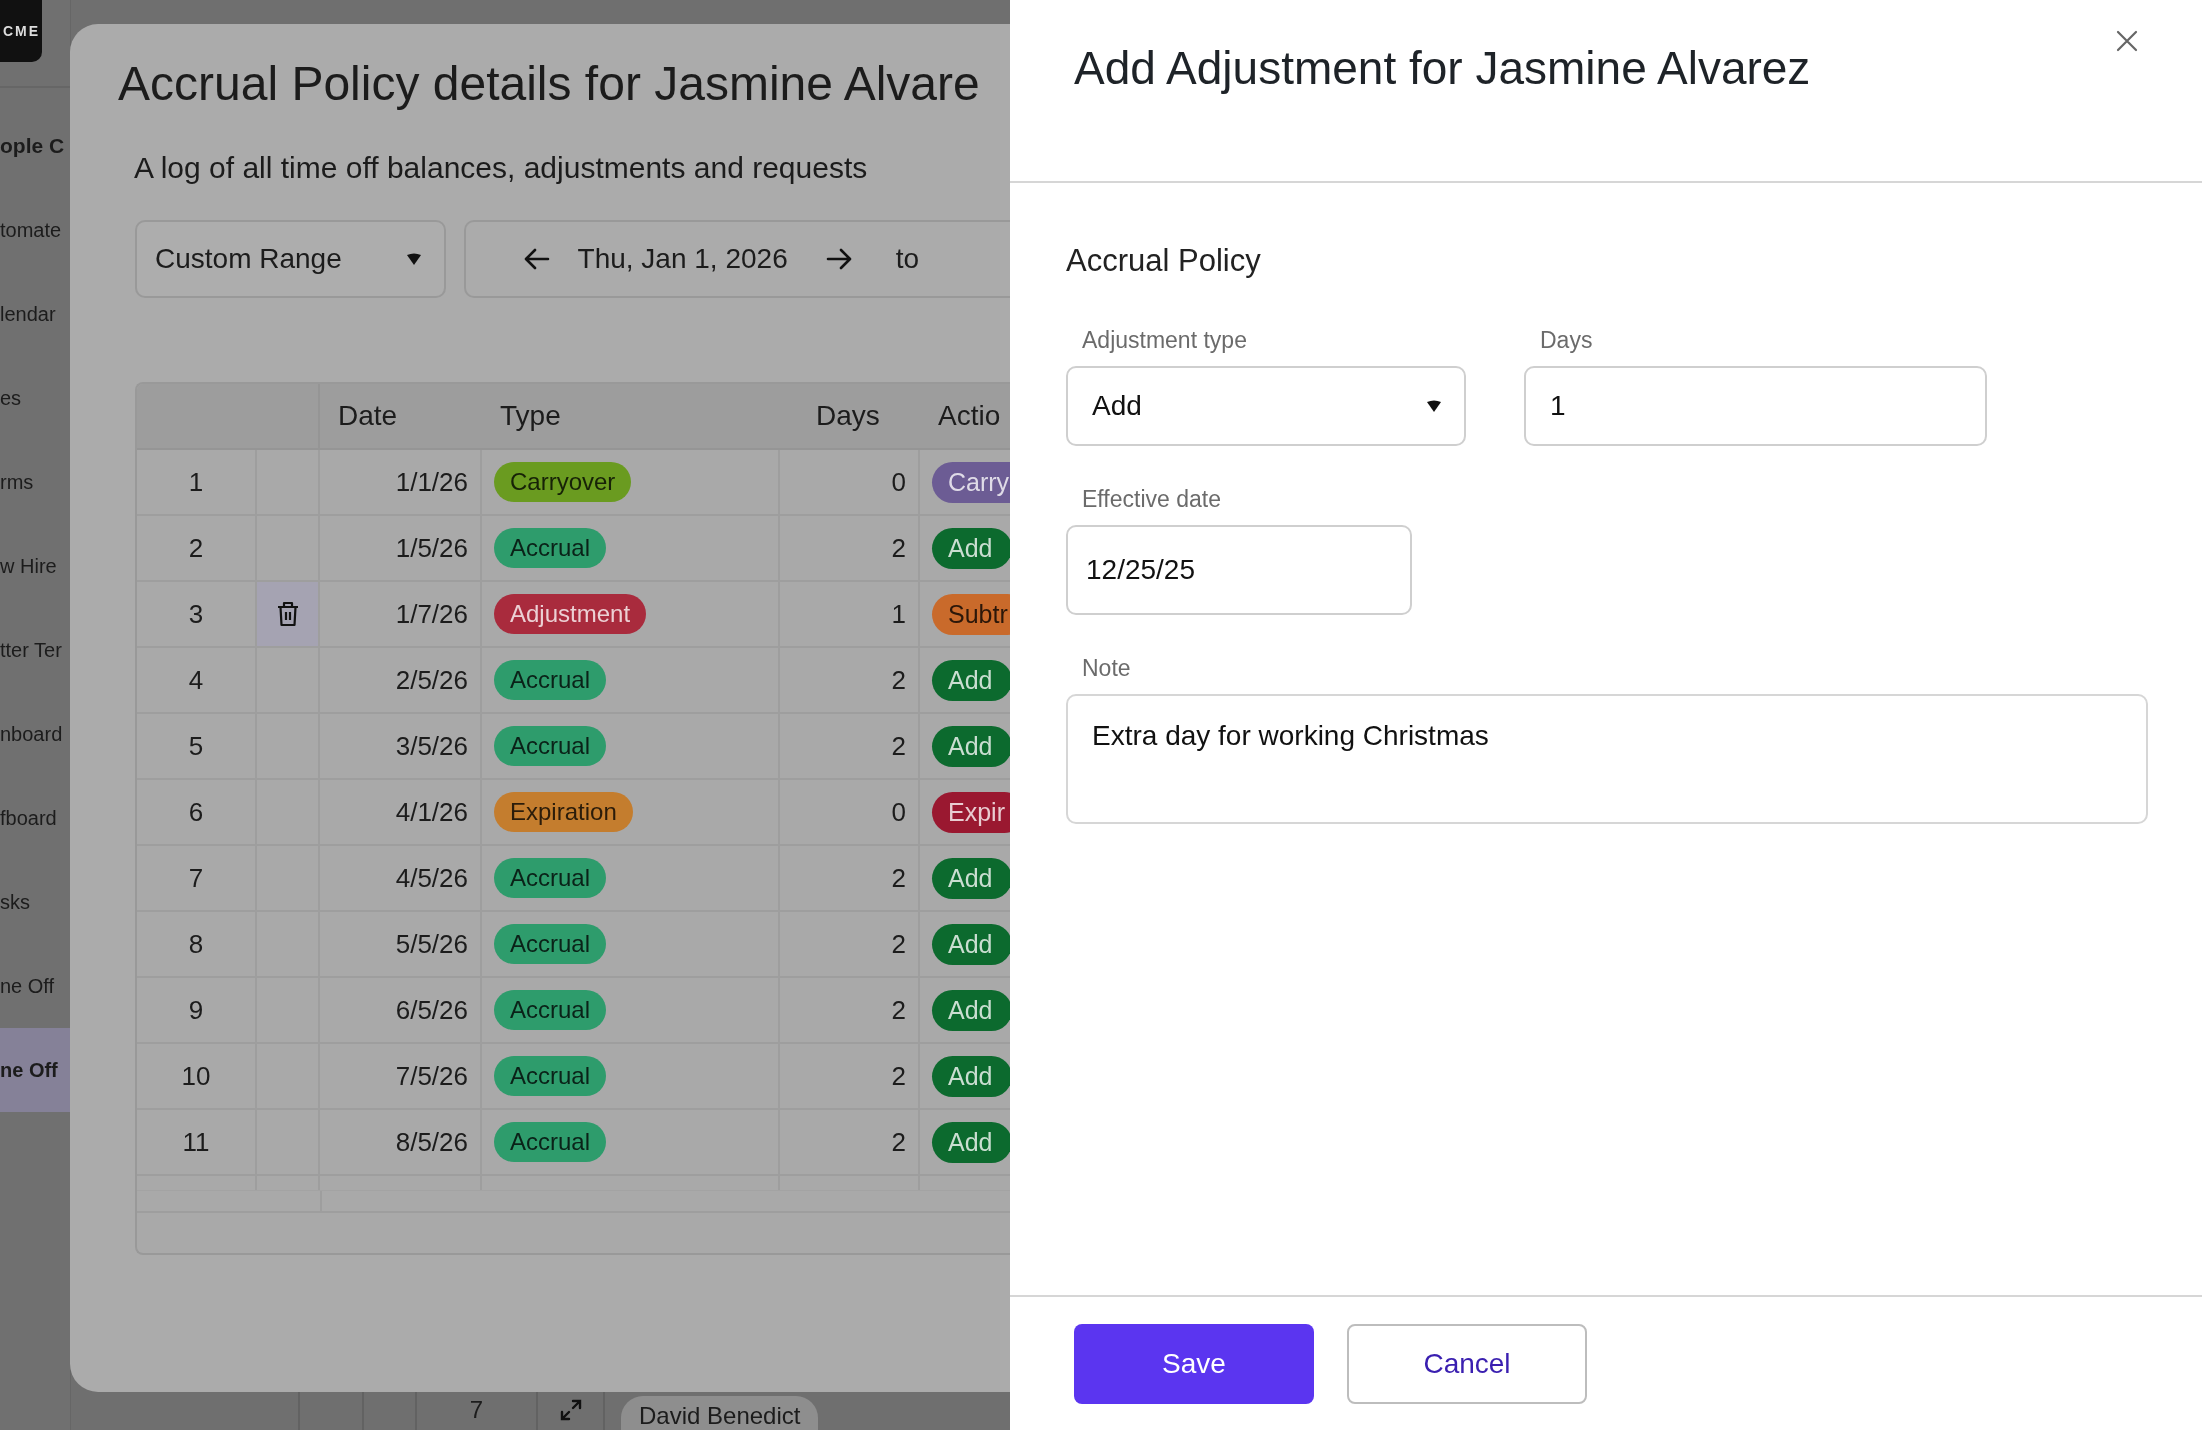 The height and width of the screenshot is (1430, 2202). I want to click on days-input: 1, so click(1755, 406).